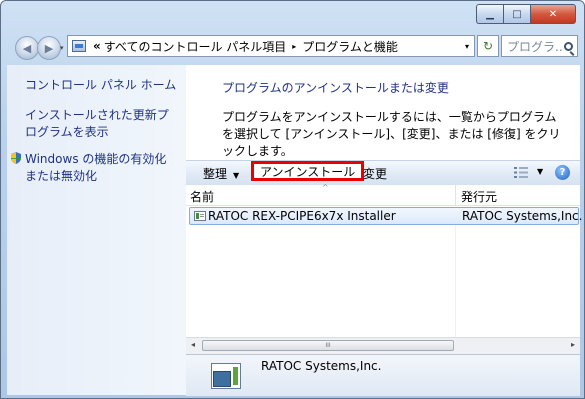 Image resolution: width=585 pixels, height=399 pixels. Describe the element at coordinates (195, 46) in the screenshot. I see `breadcrumb-all-control-panel-items: すべてのコントロール パネル項目` at that location.